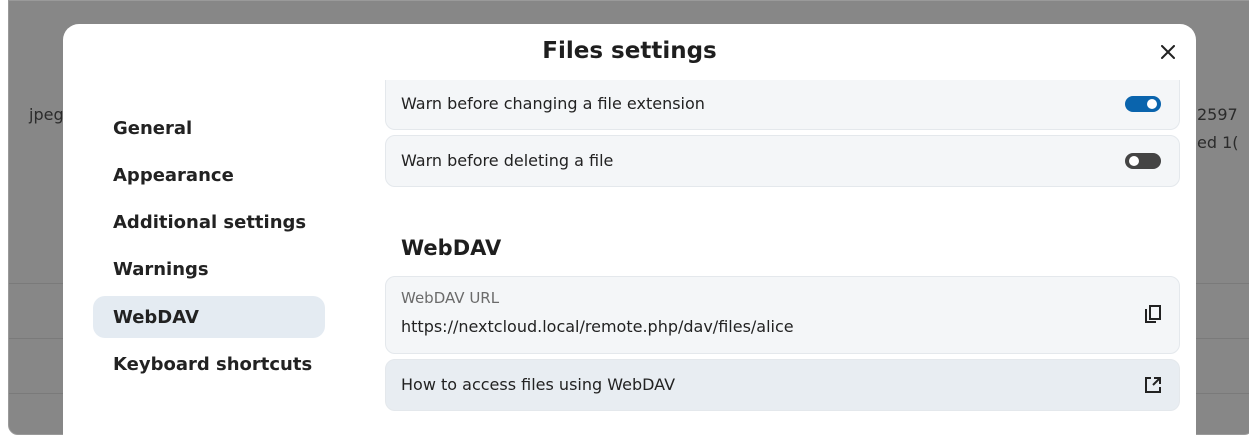 This screenshot has width=1249, height=444. I want to click on nav-item-appearance: Appearance, so click(209, 175).